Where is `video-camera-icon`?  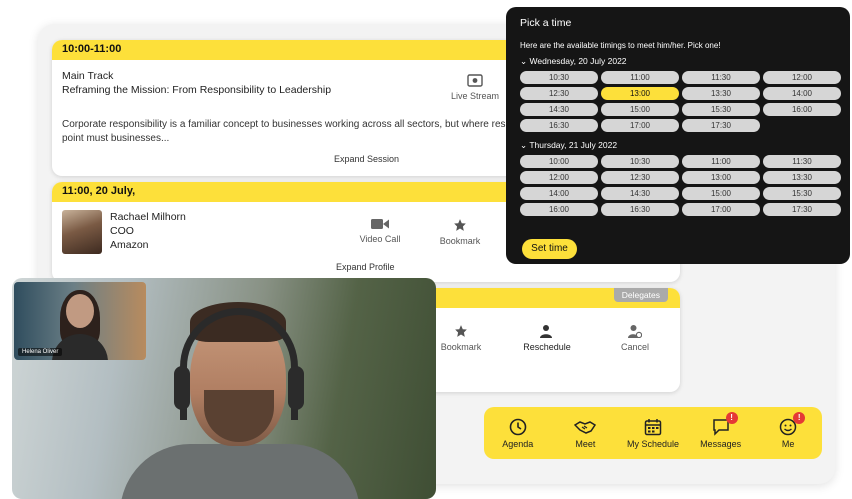
video-camera-icon is located at coordinates (380, 224).